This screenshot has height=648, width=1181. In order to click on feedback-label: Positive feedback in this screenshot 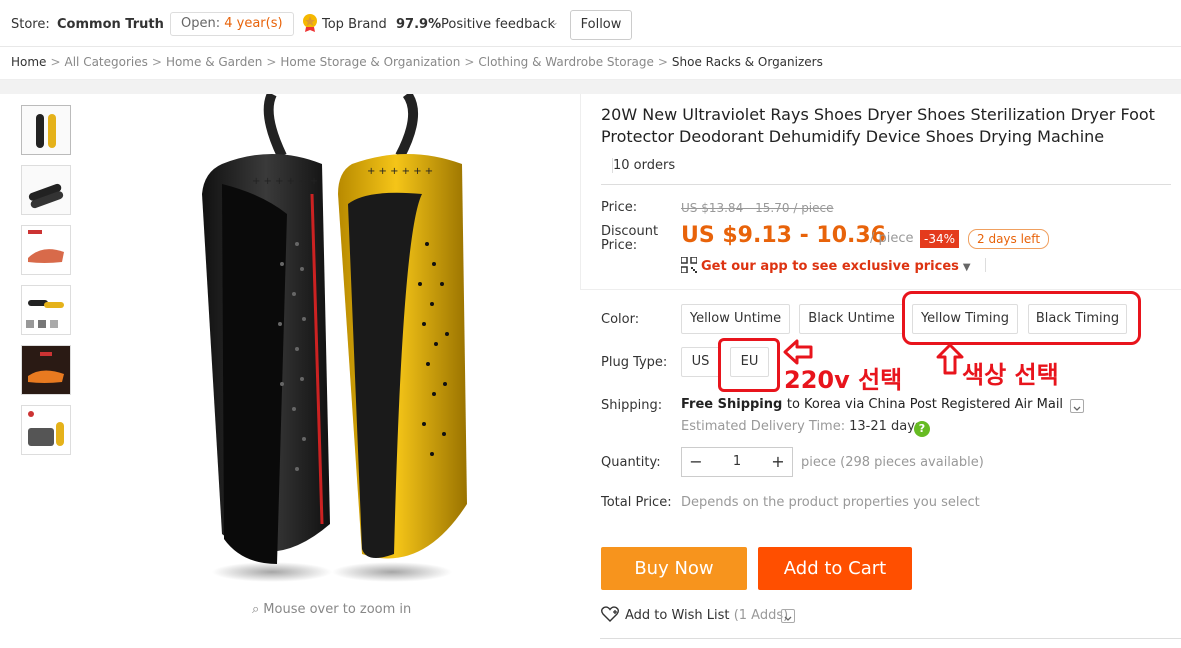, I will do `click(498, 24)`.